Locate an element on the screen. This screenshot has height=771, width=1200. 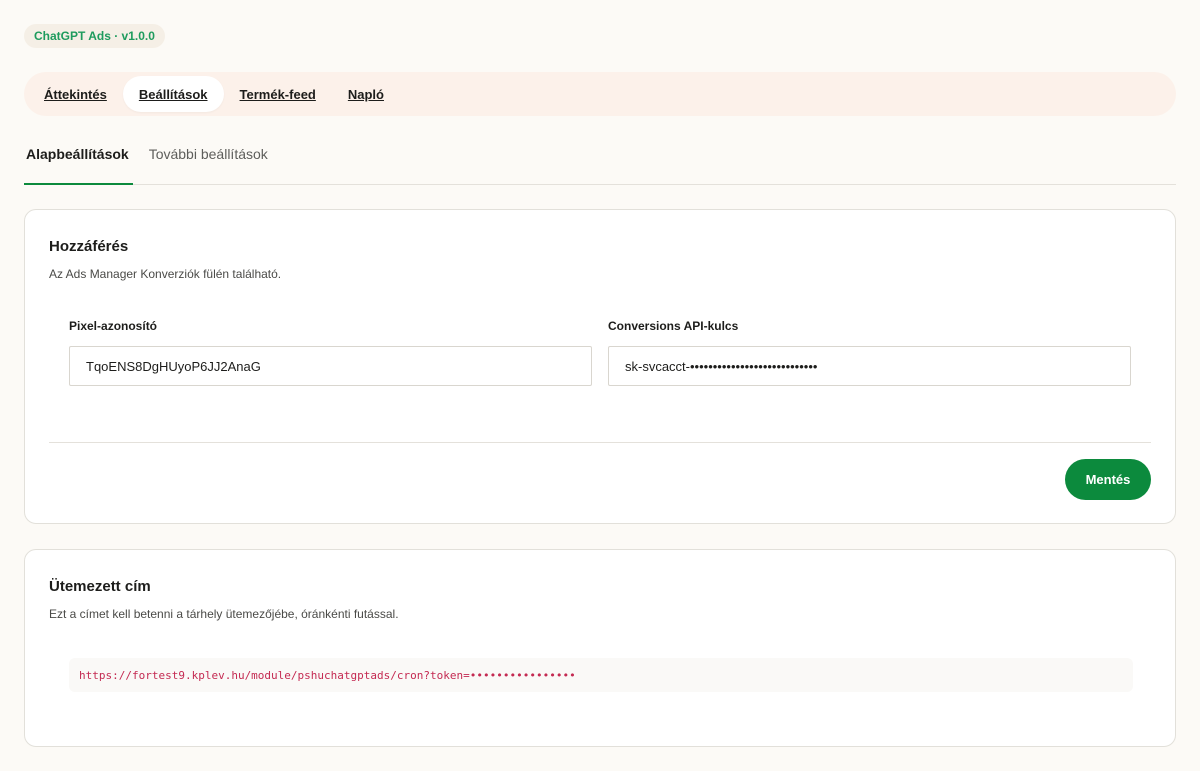
settings-subtabs: Alapbeállítások További beállítások is located at coordinates (600, 160).